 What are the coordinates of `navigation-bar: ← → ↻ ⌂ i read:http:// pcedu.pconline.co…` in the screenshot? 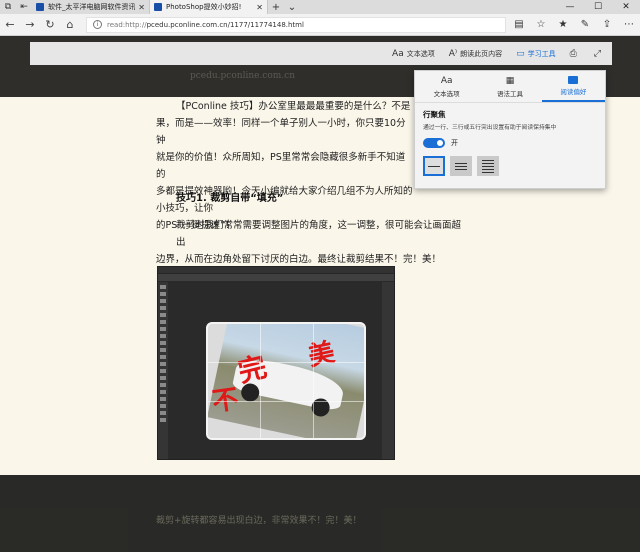 It's located at (320, 25).